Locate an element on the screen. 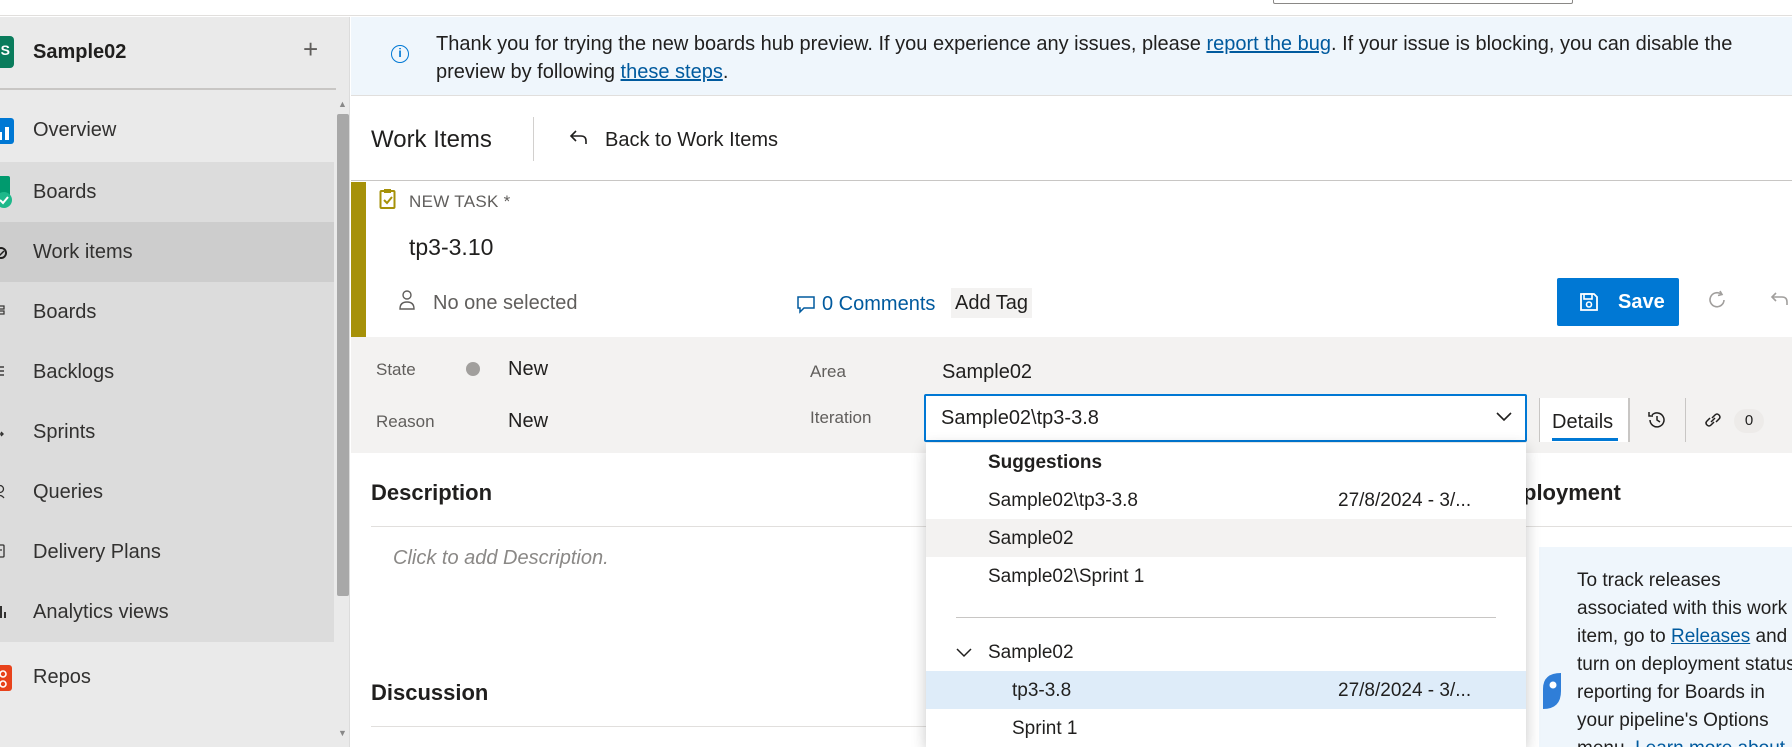 This screenshot has height=747, width=1792. tree-node-root: Sample02 is located at coordinates (1226, 652).